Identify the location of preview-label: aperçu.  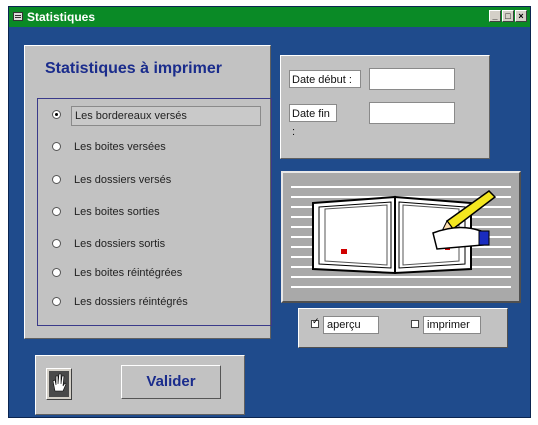
(351, 325).